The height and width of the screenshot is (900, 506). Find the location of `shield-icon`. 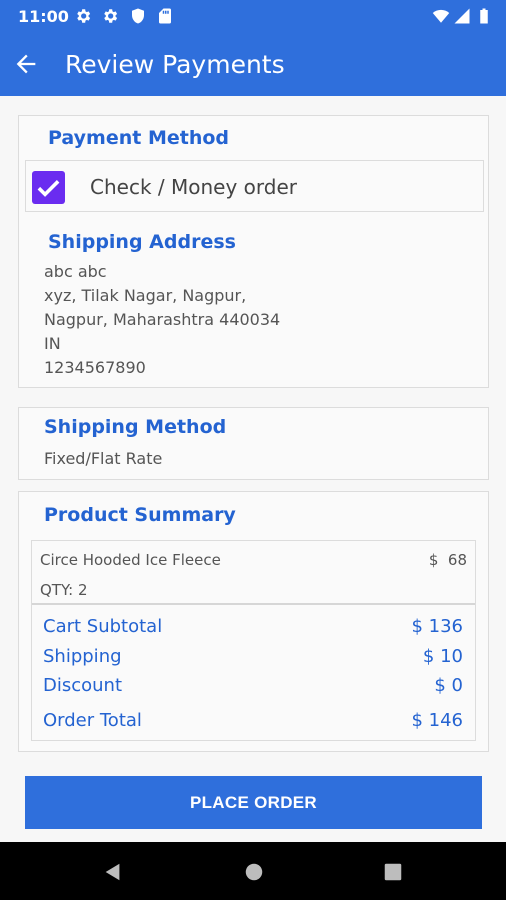

shield-icon is located at coordinates (138, 16).